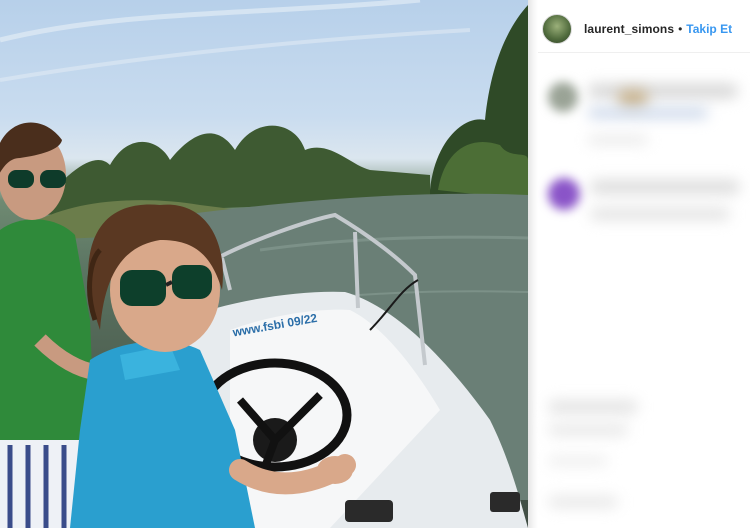 The height and width of the screenshot is (528, 750). I want to click on username-link: laurent_simons, so click(629, 29).